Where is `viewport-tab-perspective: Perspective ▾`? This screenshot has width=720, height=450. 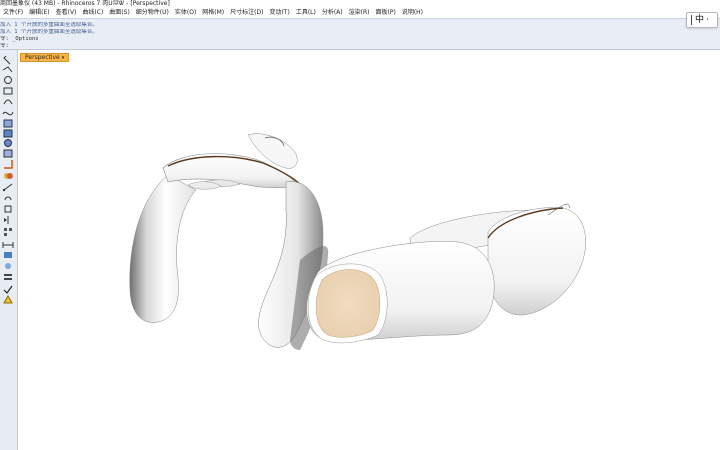 viewport-tab-perspective: Perspective ▾ is located at coordinates (45, 57).